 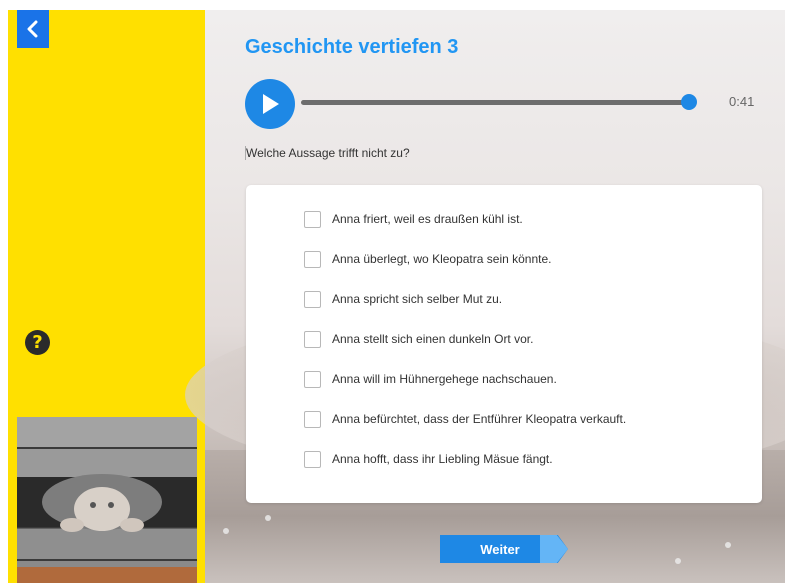 What do you see at coordinates (417, 299) in the screenshot?
I see `answer-label: Anna spricht sich selber Mut zu.` at bounding box center [417, 299].